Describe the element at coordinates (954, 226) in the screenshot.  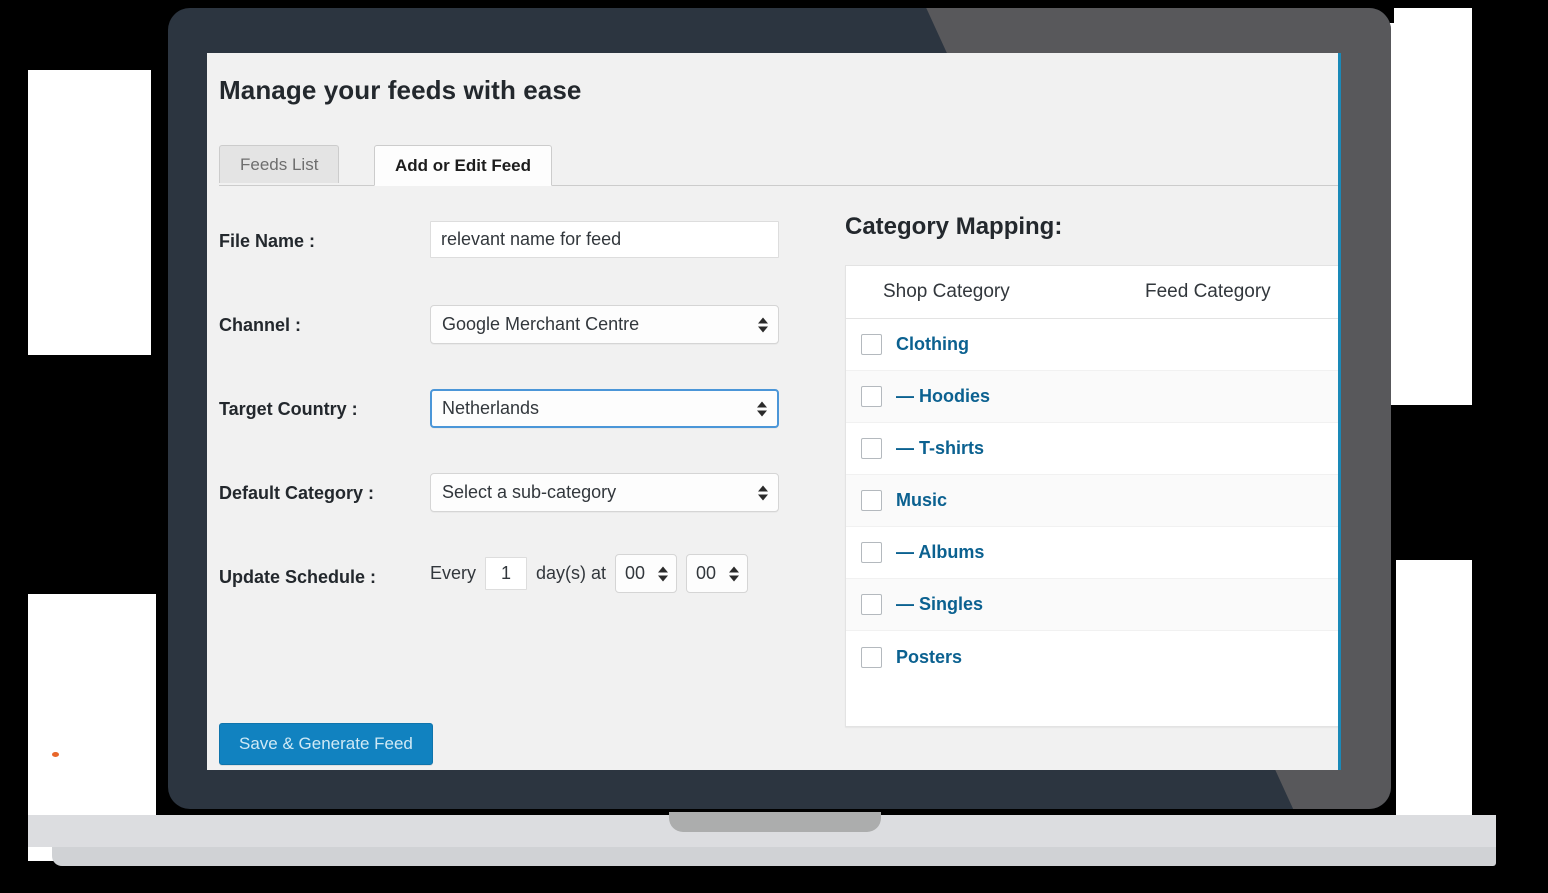
I see `category-mapping-title: Category Mapping:` at that location.